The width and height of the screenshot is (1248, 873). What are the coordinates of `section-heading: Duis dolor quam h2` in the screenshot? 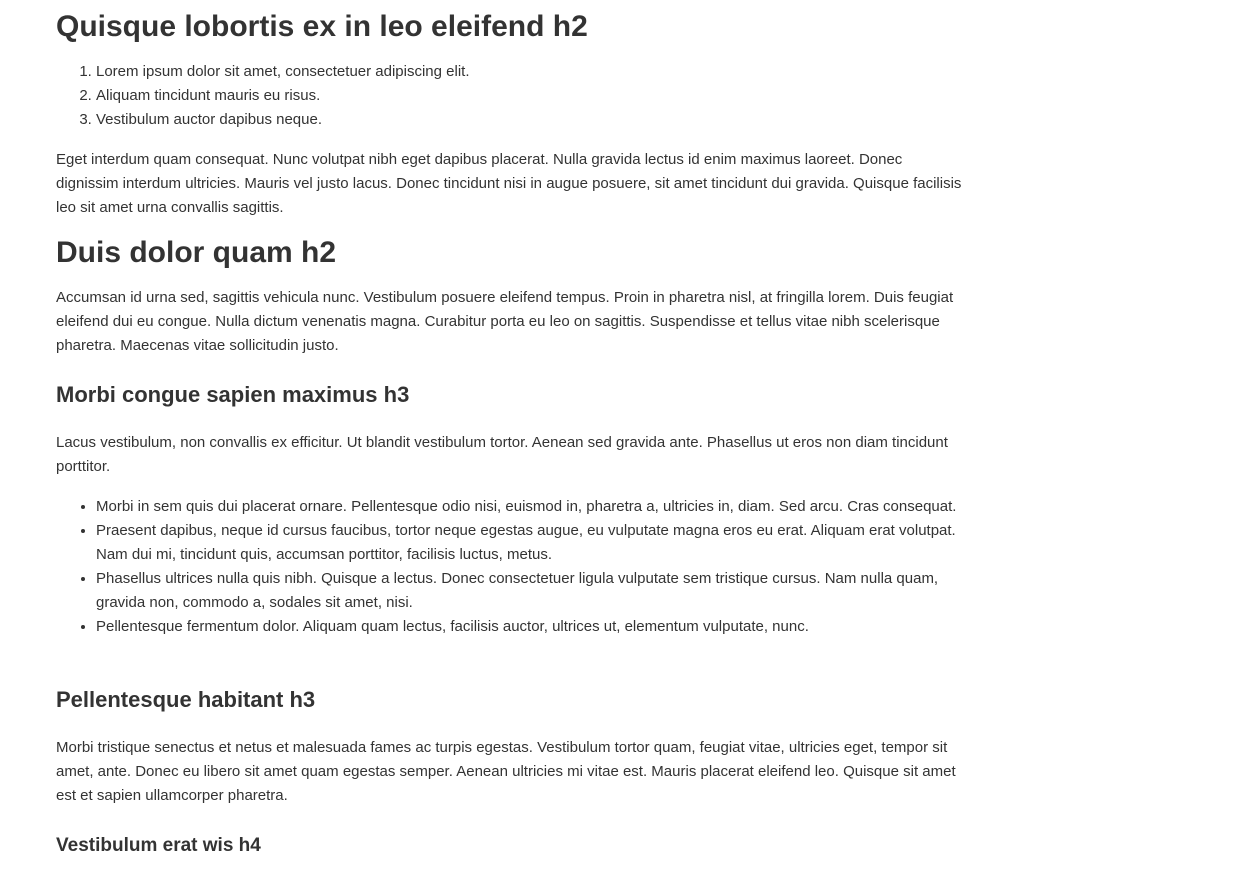 It's located at (196, 252).